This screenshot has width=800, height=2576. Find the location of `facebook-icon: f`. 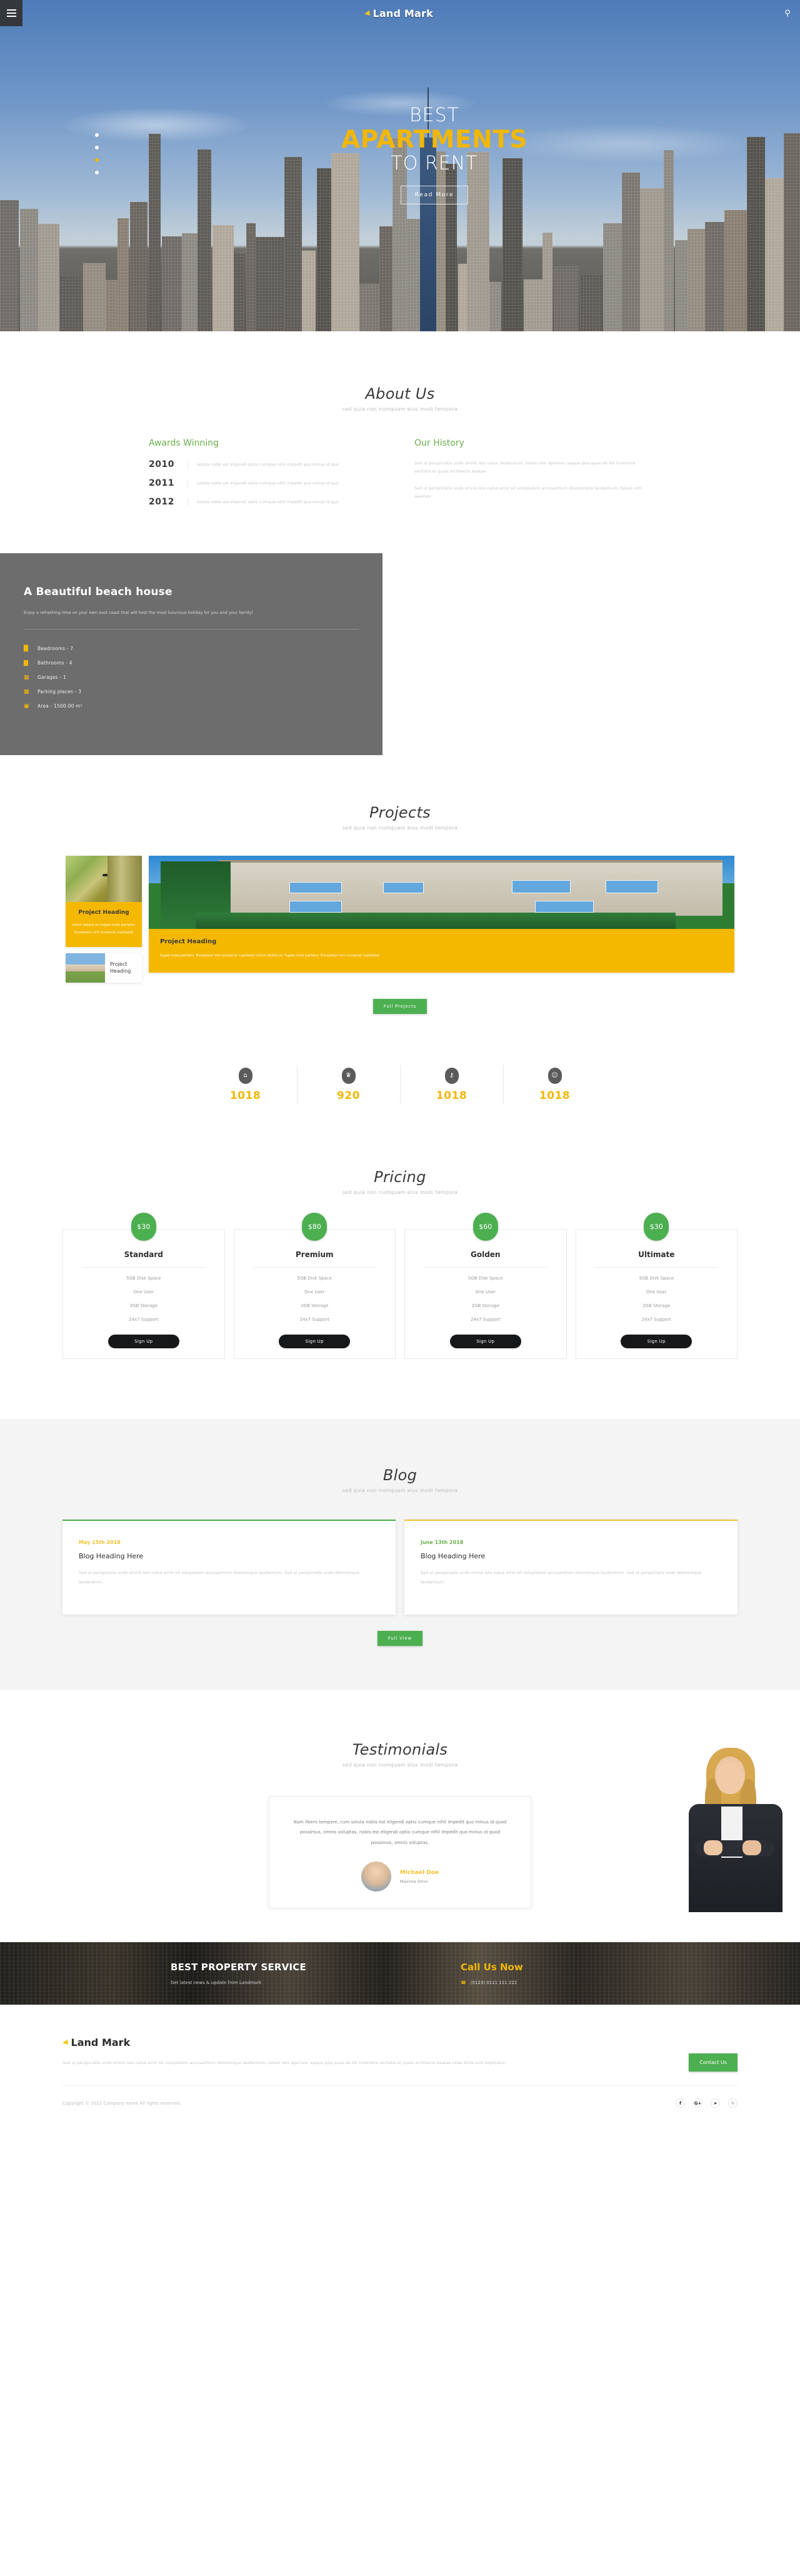

facebook-icon: f is located at coordinates (680, 2103).